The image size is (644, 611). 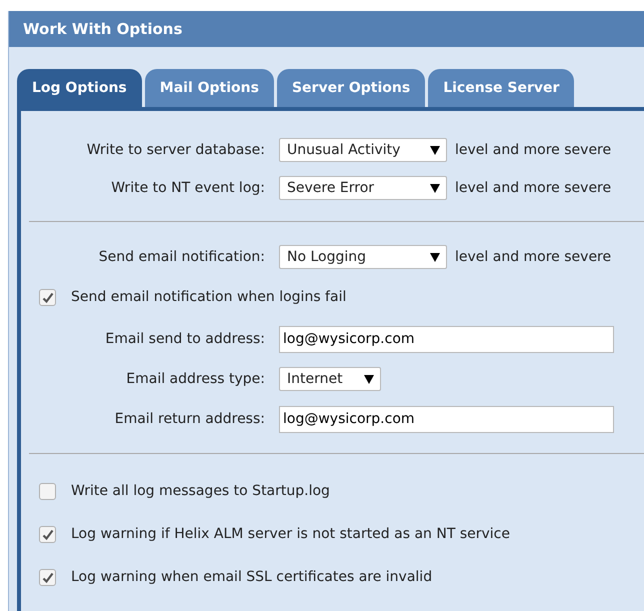 I want to click on field-label: Write to server database:, so click(x=176, y=150).